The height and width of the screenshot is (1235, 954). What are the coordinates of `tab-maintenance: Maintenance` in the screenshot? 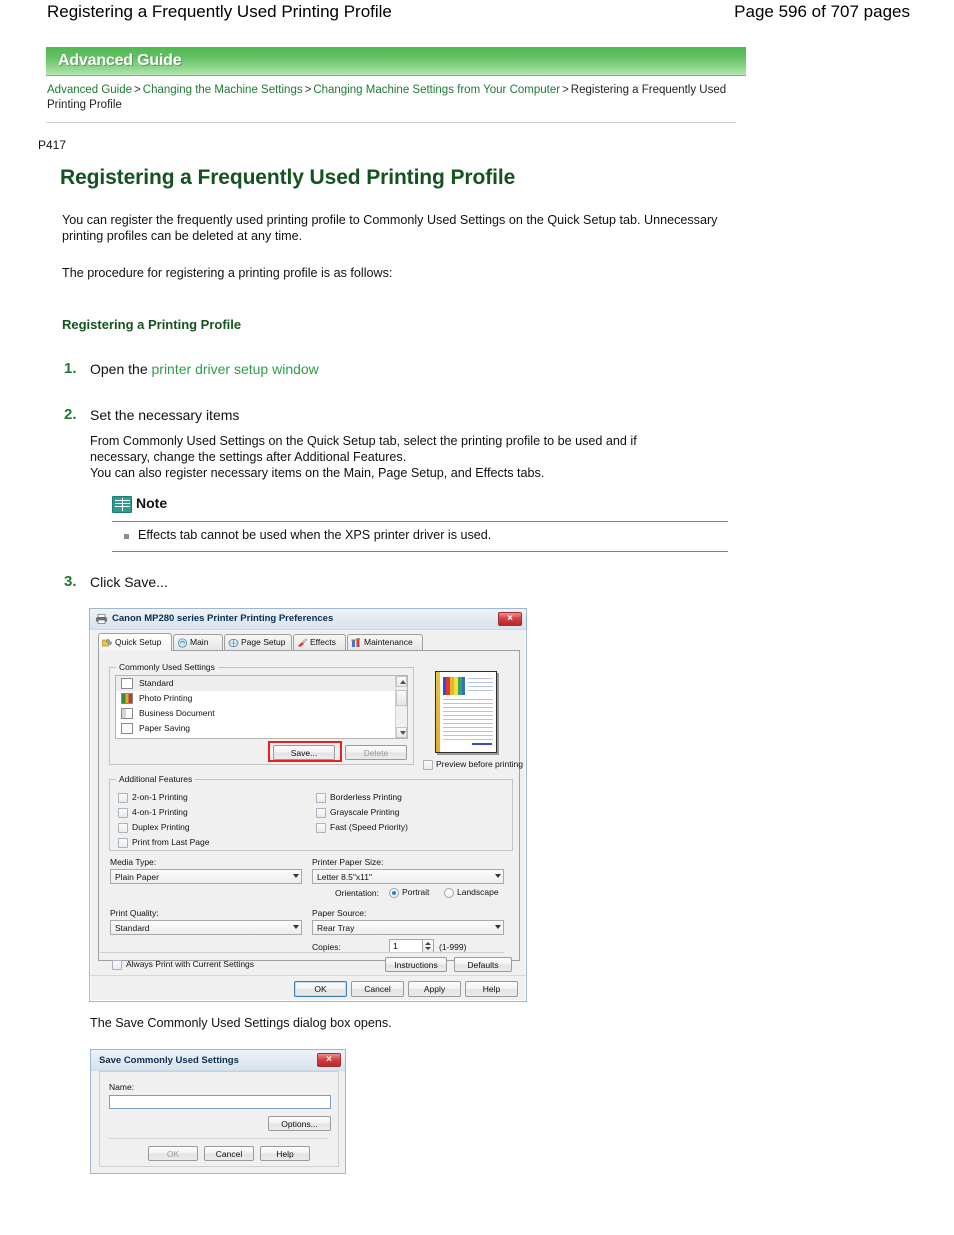 It's located at (385, 642).